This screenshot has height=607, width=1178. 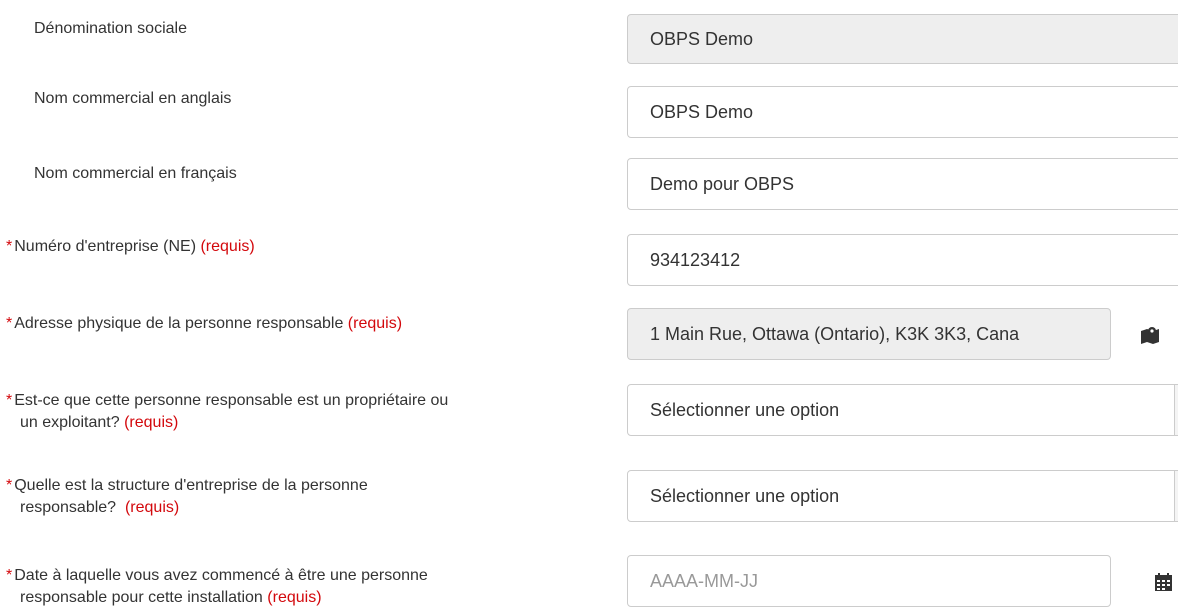 What do you see at coordinates (722, 183) in the screenshot?
I see `trade-name-fr-value: Demo pour OBPS` at bounding box center [722, 183].